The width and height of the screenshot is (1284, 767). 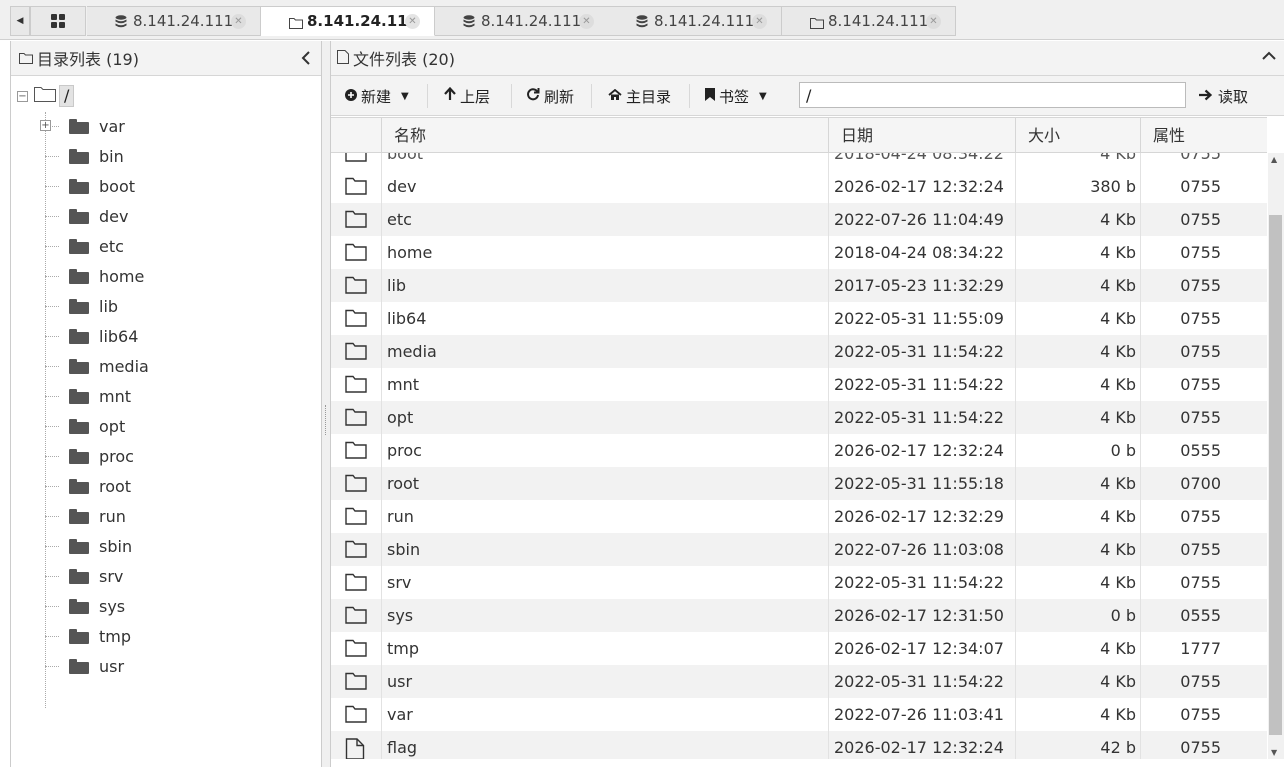 What do you see at coordinates (799, 450) in the screenshot?
I see `table-row: proc 2026-02-17 12:32:24 0 b 0555` at bounding box center [799, 450].